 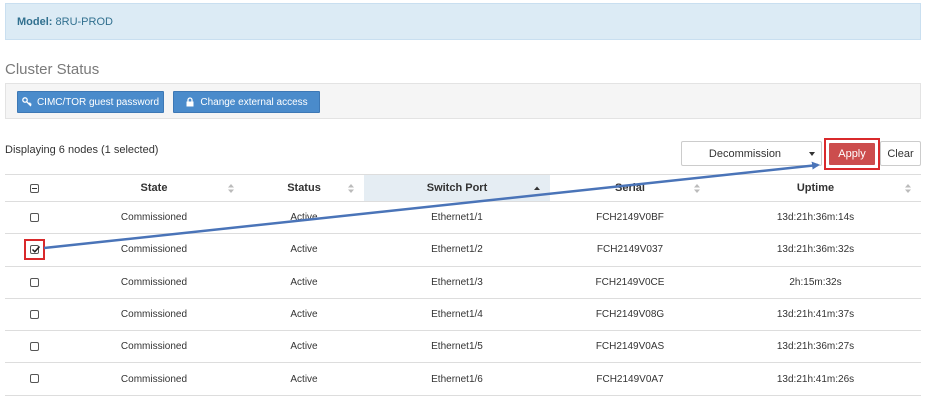 I want to click on cell-serial: FCH2149V0A7, so click(x=630, y=379).